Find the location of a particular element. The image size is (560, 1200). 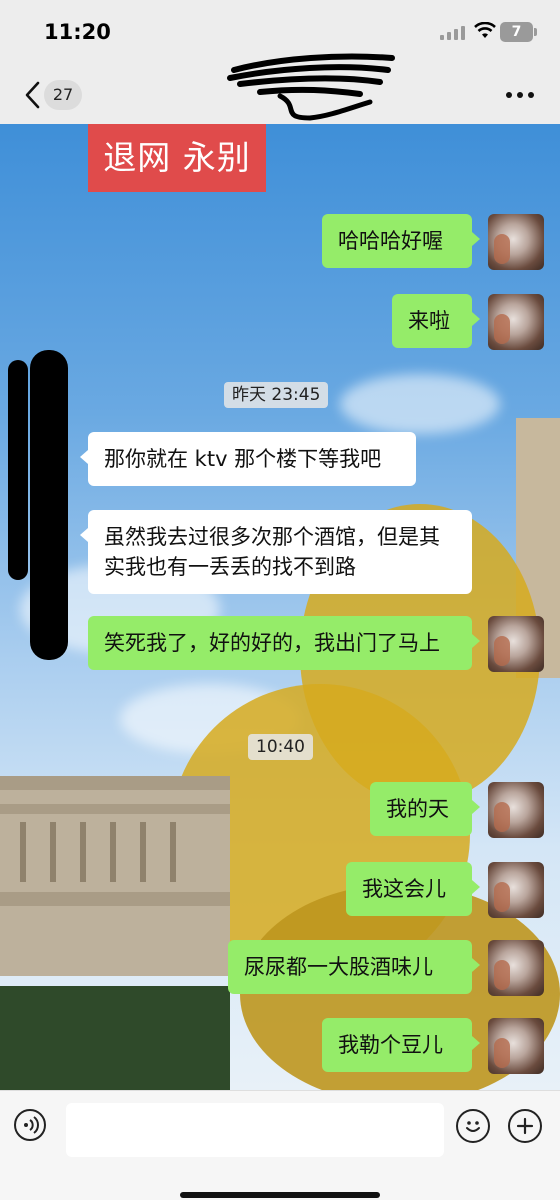

message-bubble-incoming: 虽然我去过很多次那个酒馆，但是其实我也有一丢丢的找不到路 is located at coordinates (276, 552).